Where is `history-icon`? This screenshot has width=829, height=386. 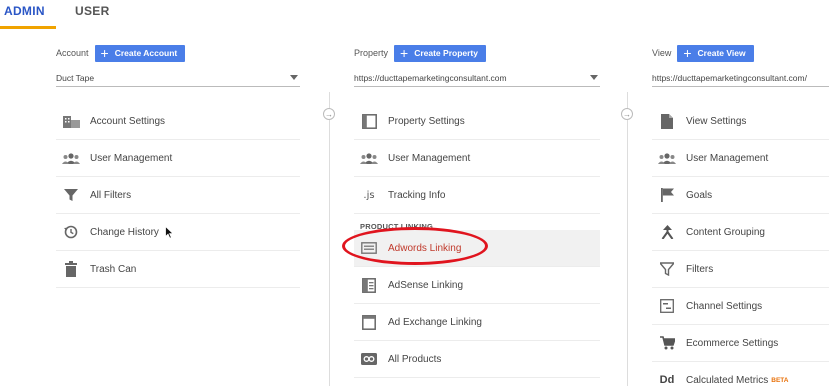 history-icon is located at coordinates (71, 232).